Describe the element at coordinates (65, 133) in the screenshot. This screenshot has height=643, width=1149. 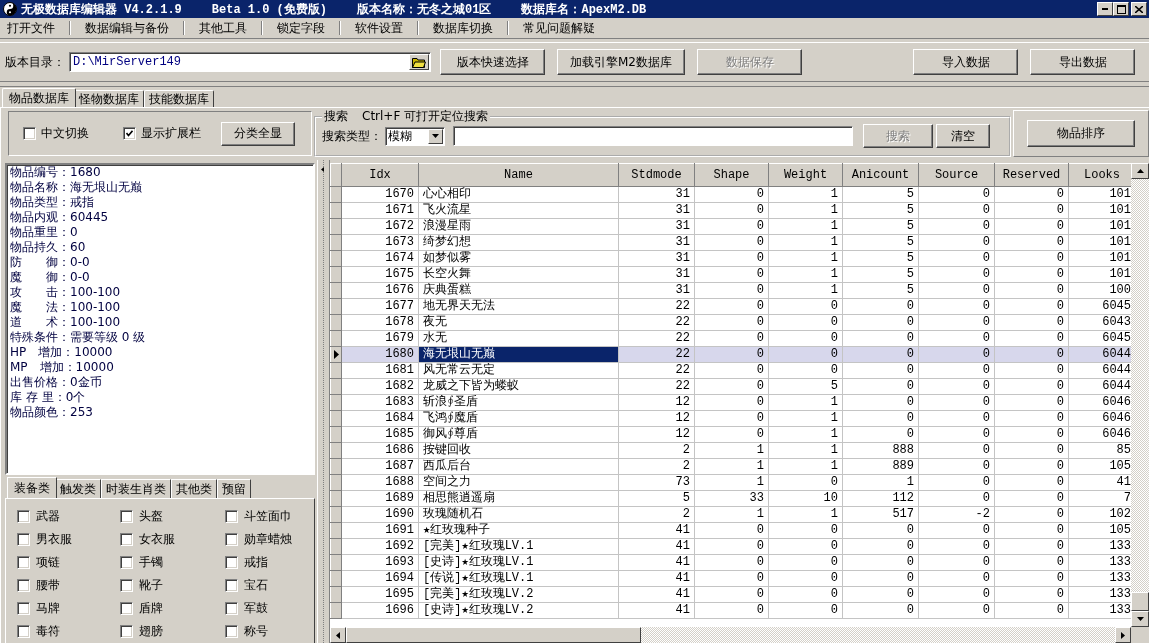
I see `checkbox-label: 中文切换` at that location.